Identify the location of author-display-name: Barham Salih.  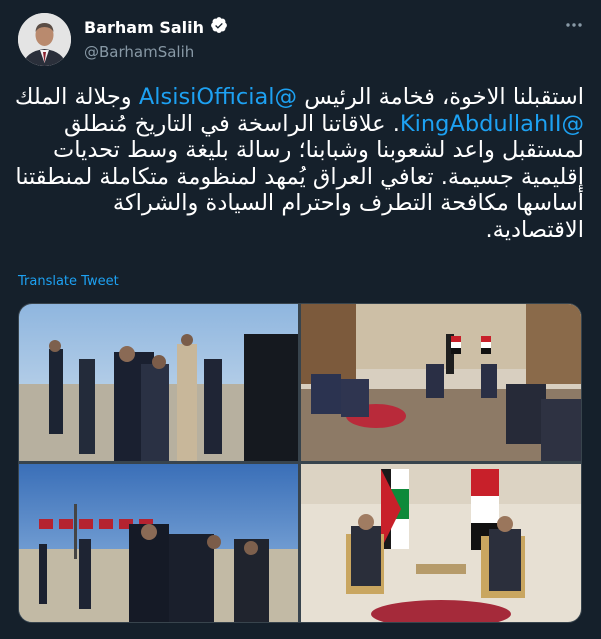
(144, 27).